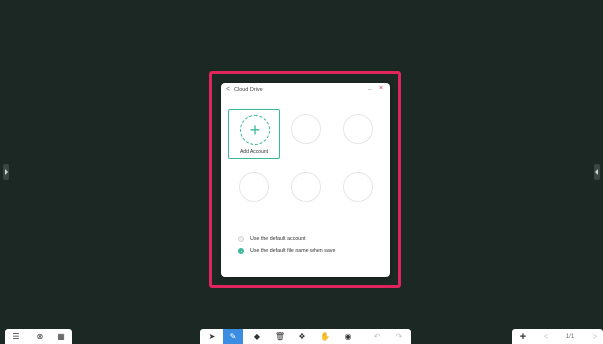 This screenshot has width=603, height=344. I want to click on left-panel-handle, so click(6, 172).